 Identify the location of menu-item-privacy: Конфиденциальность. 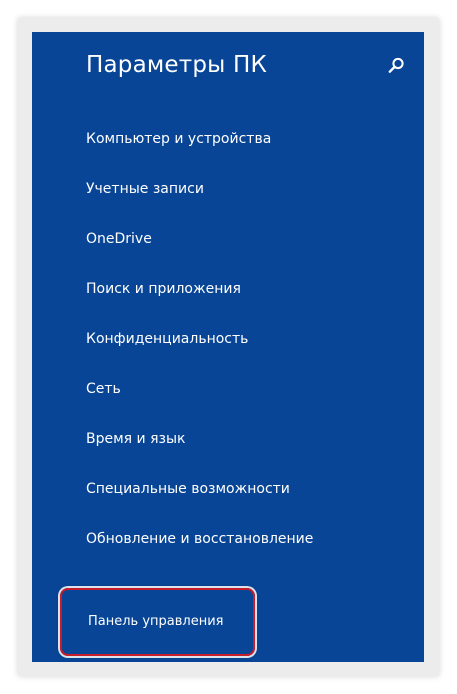
(167, 339).